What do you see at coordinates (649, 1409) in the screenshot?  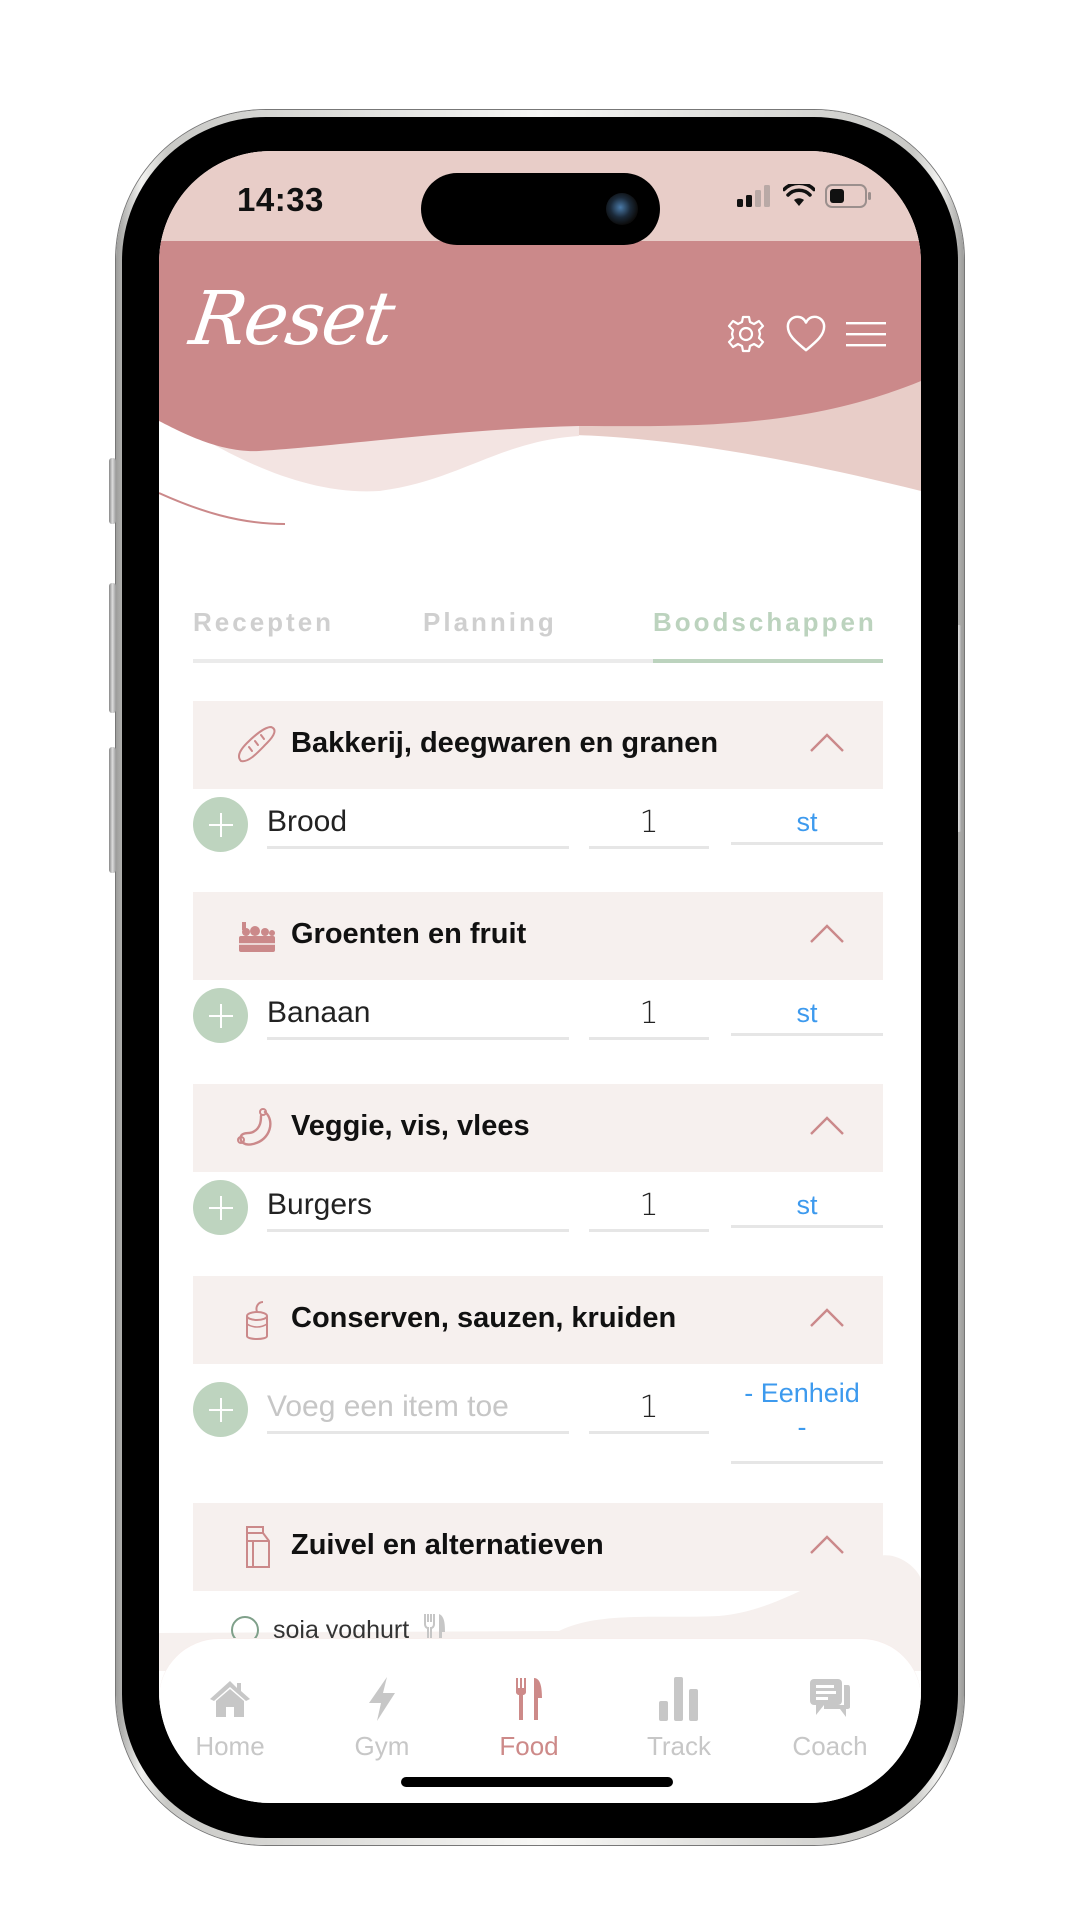 I see `new-item-quantity-field: 1` at bounding box center [649, 1409].